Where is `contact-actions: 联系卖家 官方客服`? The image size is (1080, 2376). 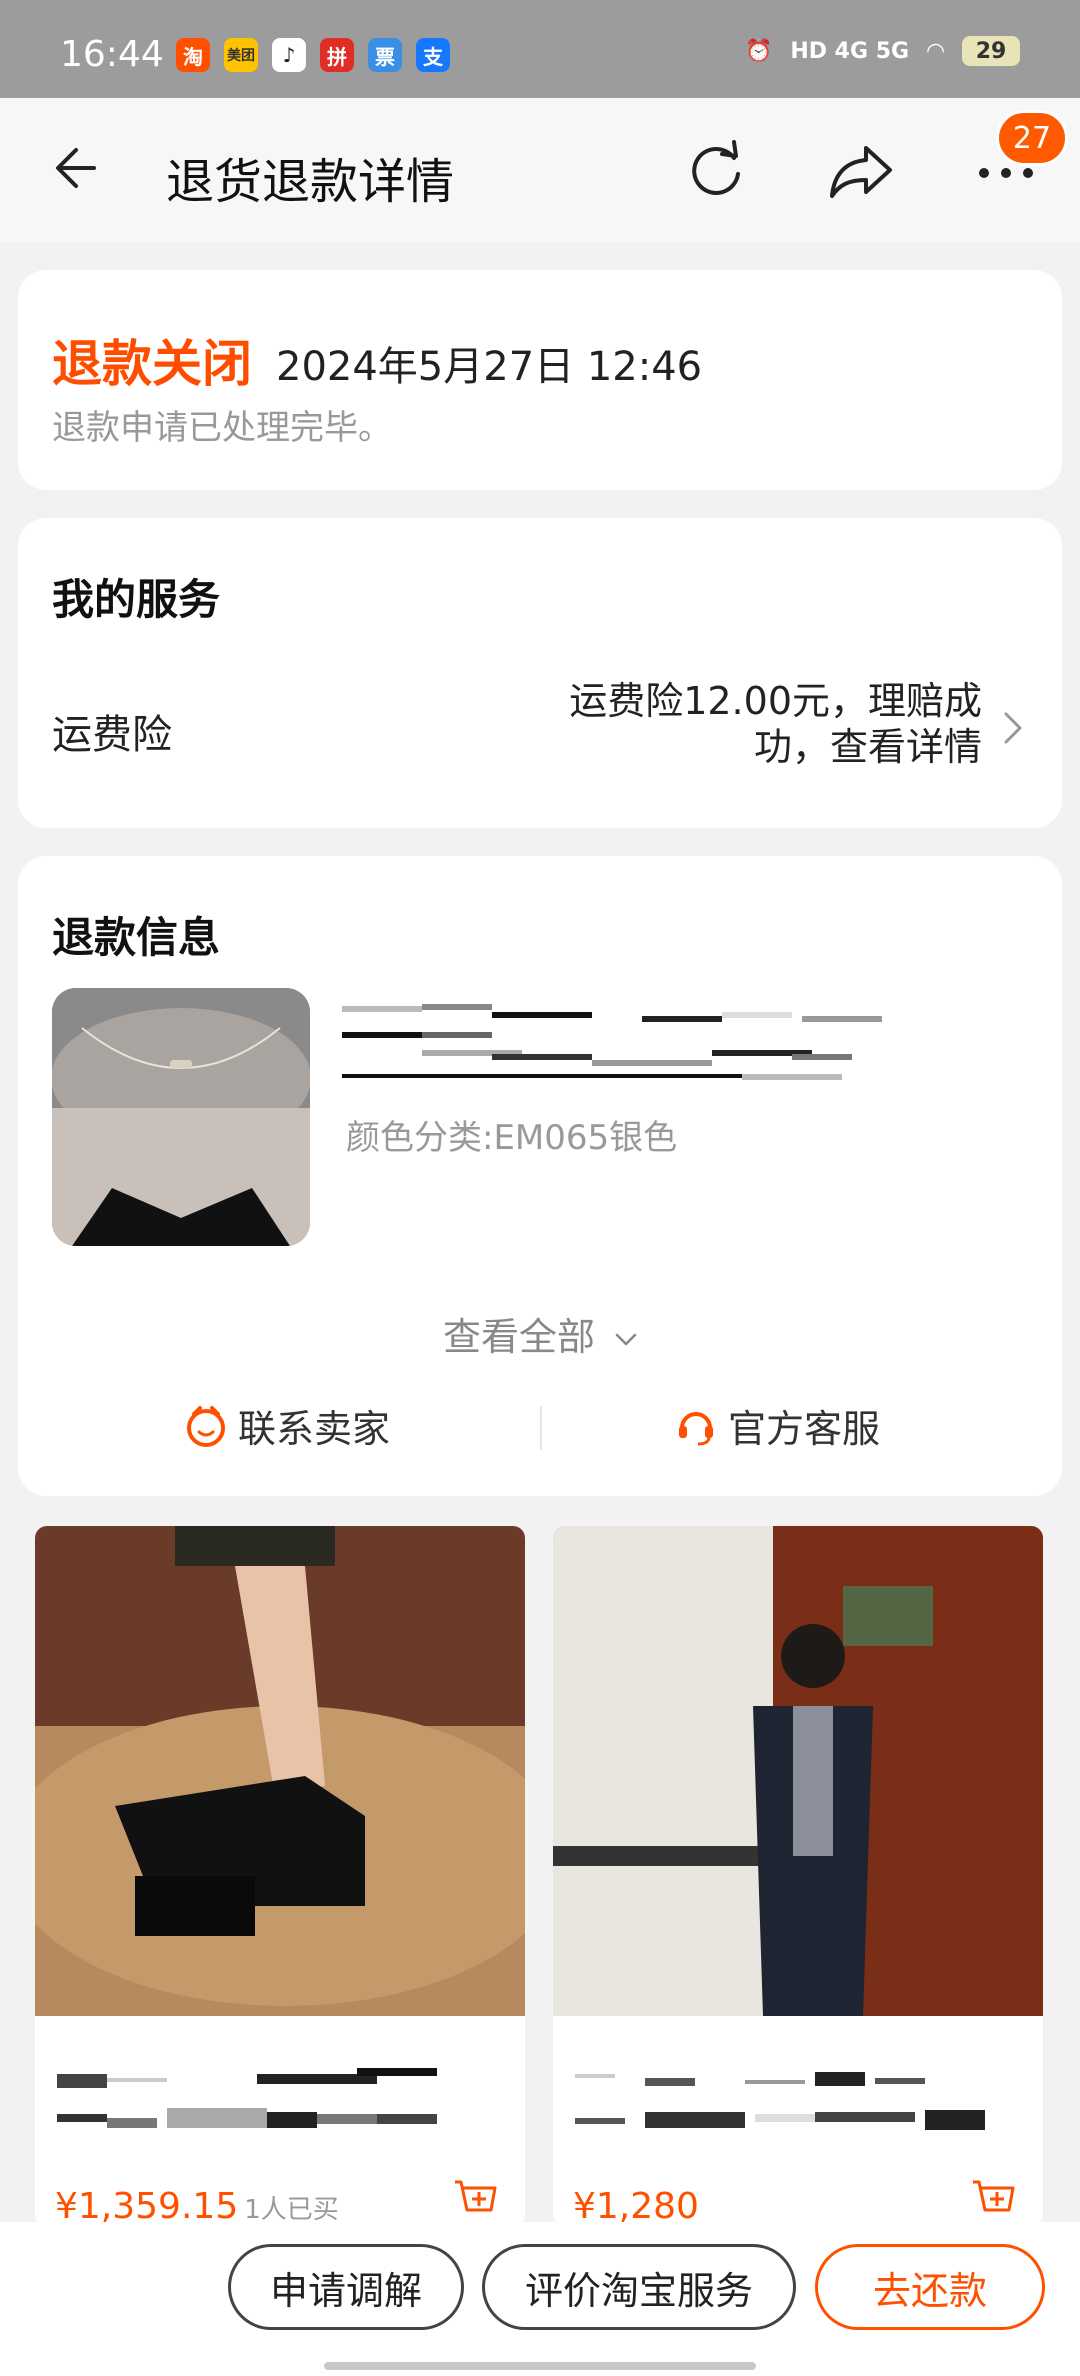 contact-actions: 联系卖家 官方客服 is located at coordinates (540, 1426).